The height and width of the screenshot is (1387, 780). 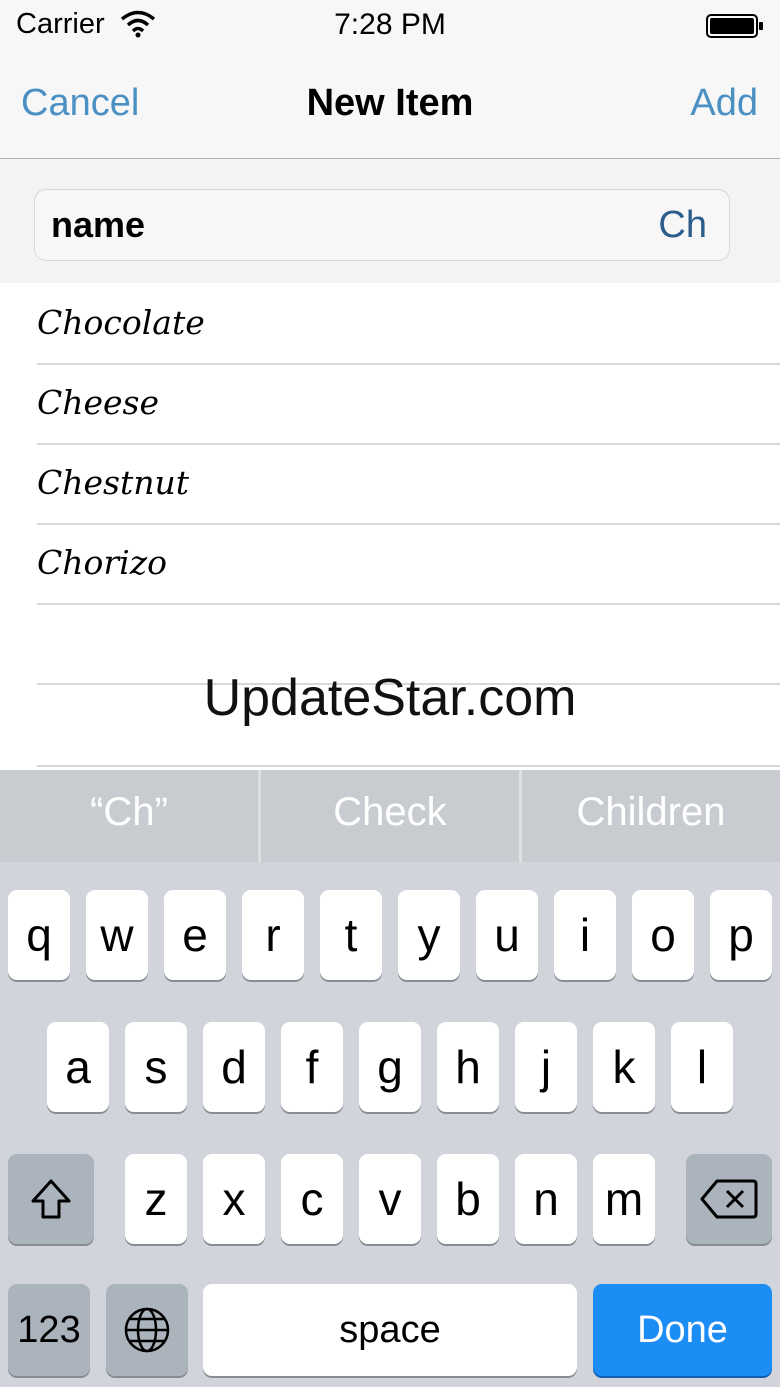 I want to click on globe-icon, so click(x=147, y=1330).